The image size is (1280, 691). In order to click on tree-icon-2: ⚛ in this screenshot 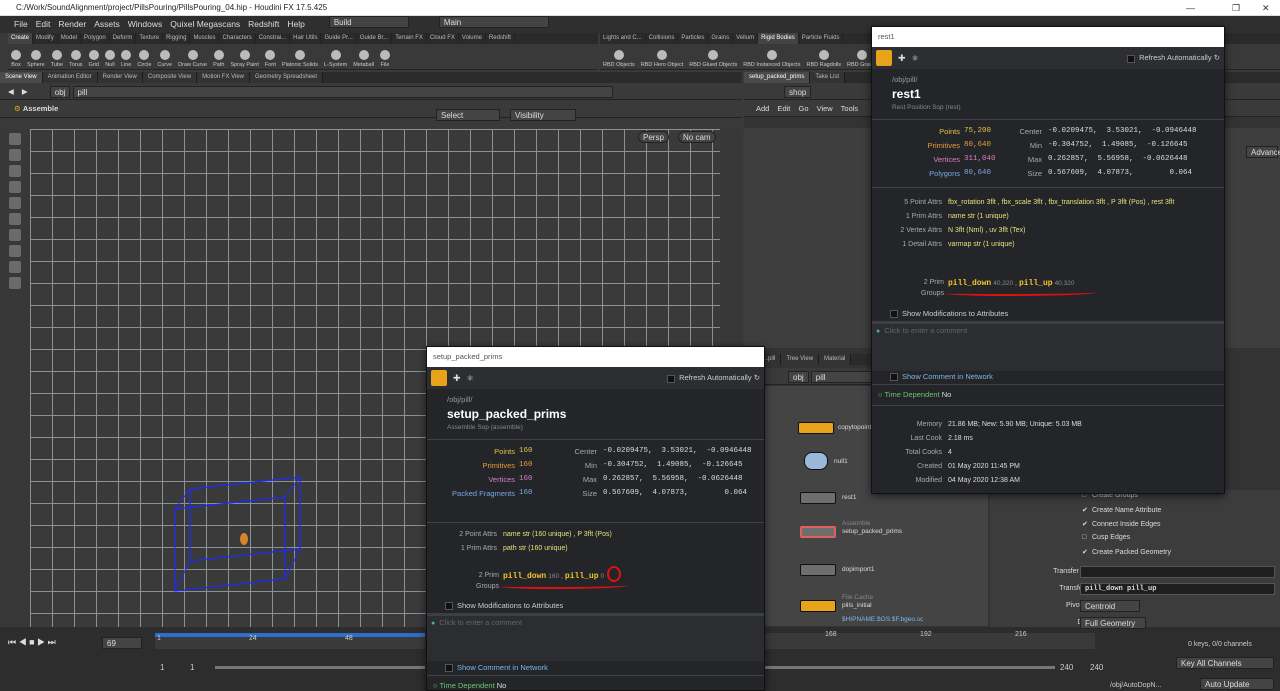, I will do `click(470, 378)`.